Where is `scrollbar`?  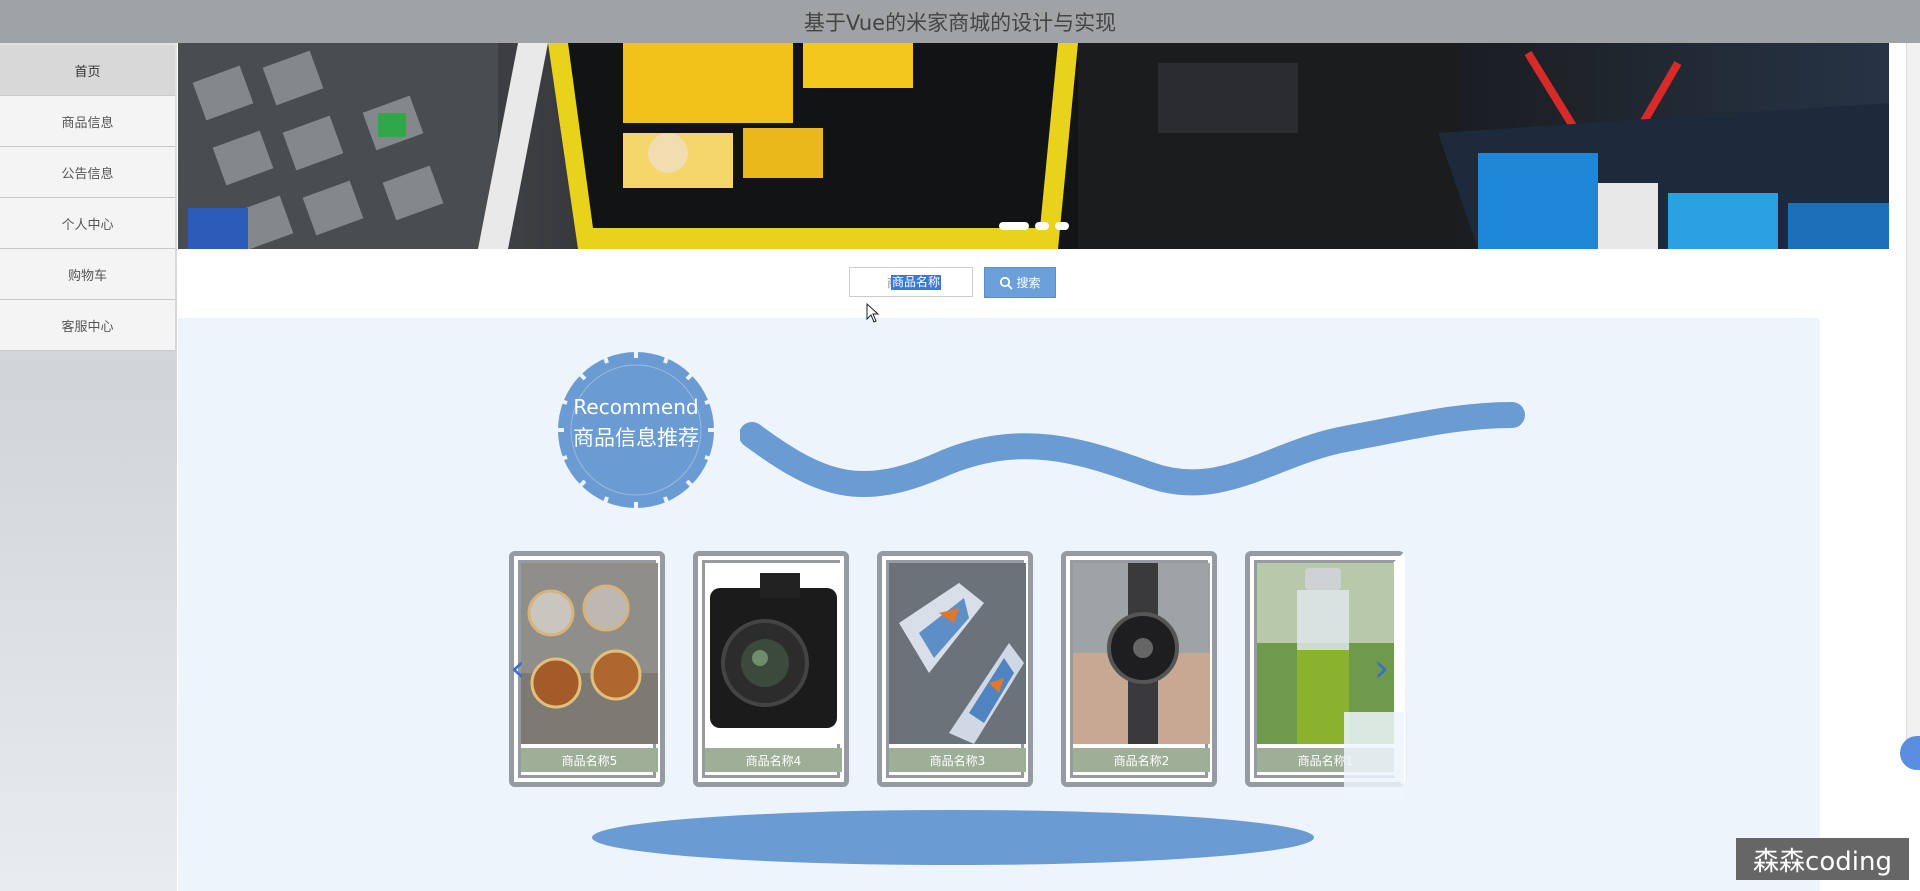
scrollbar is located at coordinates (1913, 393).